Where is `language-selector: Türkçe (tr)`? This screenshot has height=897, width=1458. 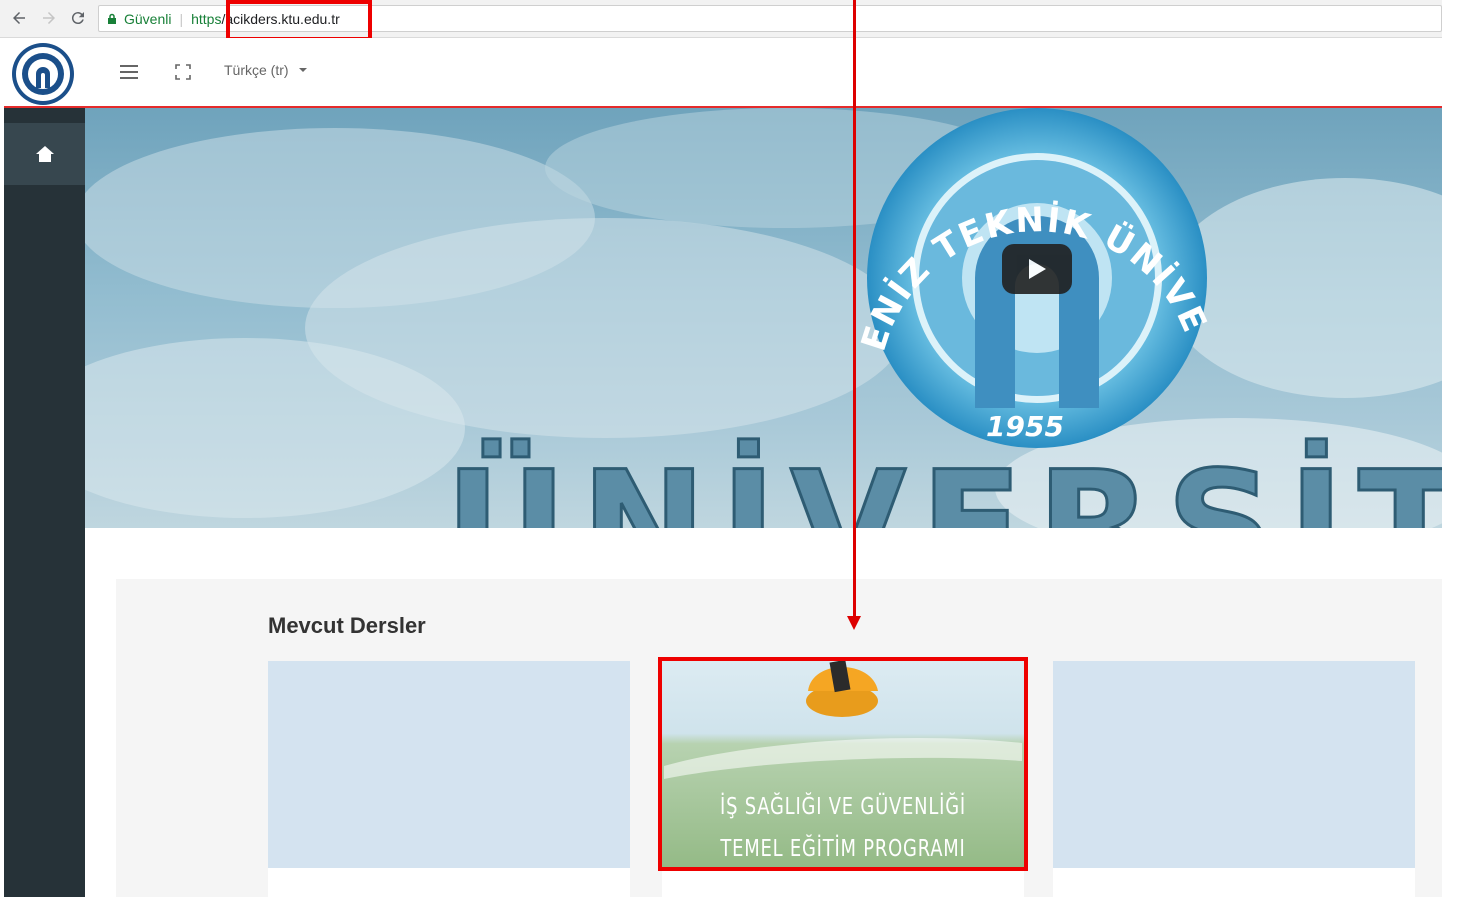 language-selector: Türkçe (tr) is located at coordinates (265, 70).